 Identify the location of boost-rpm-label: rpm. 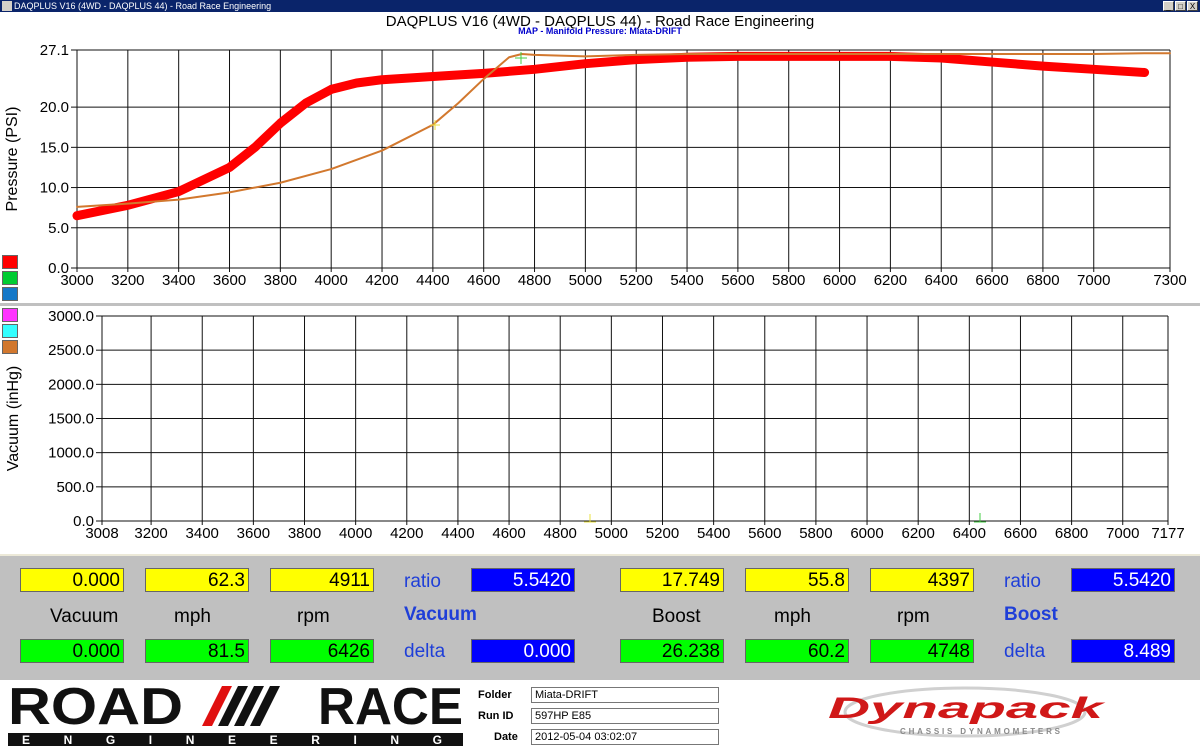
(913, 616).